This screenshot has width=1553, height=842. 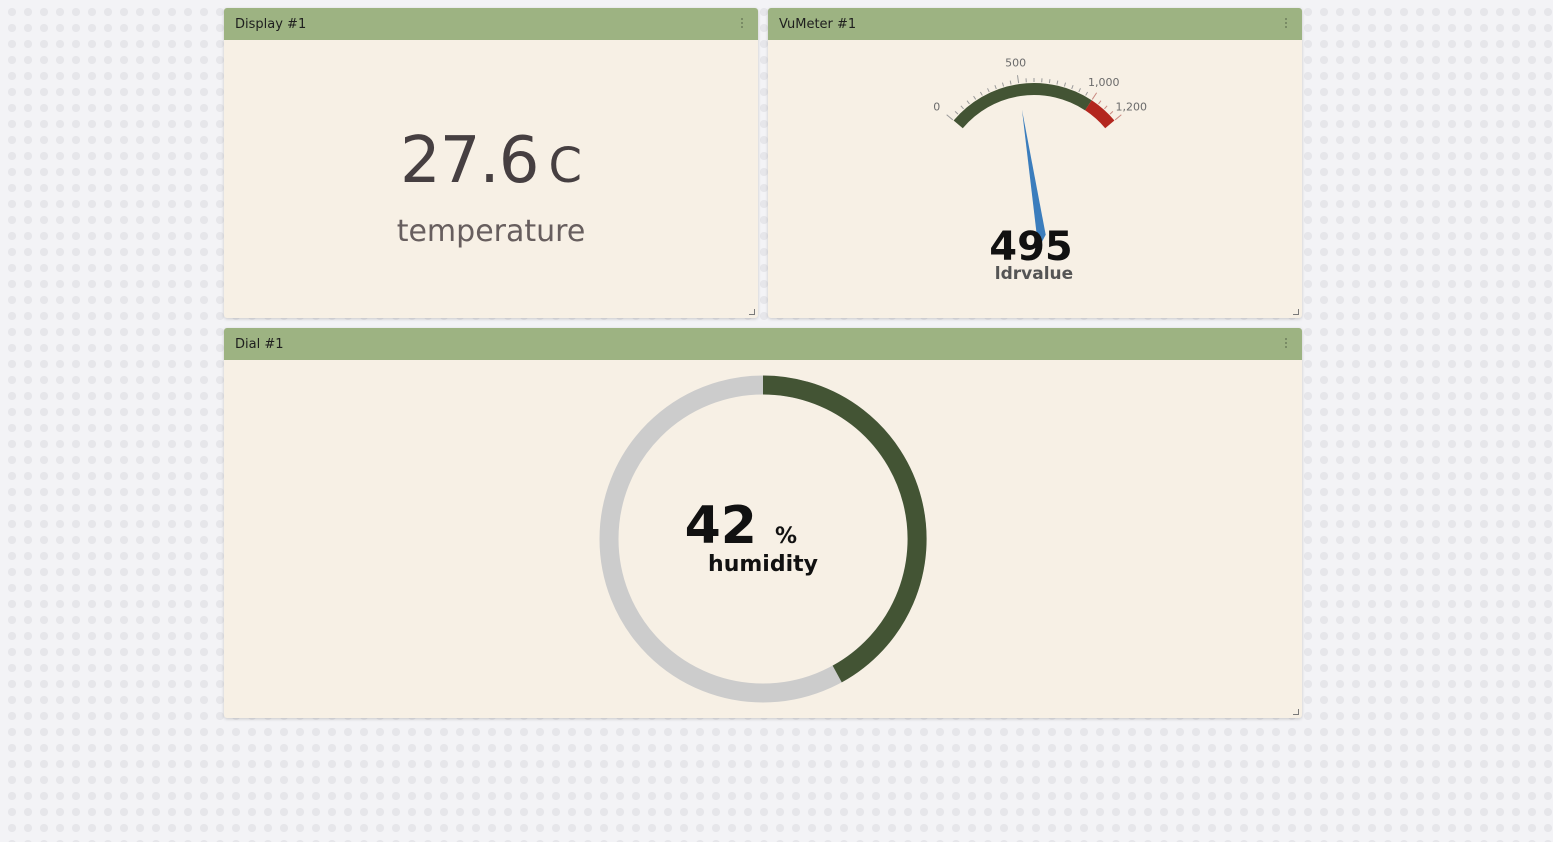 What do you see at coordinates (1034, 274) in the screenshot?
I see `ldr-label: ldrvalue` at bounding box center [1034, 274].